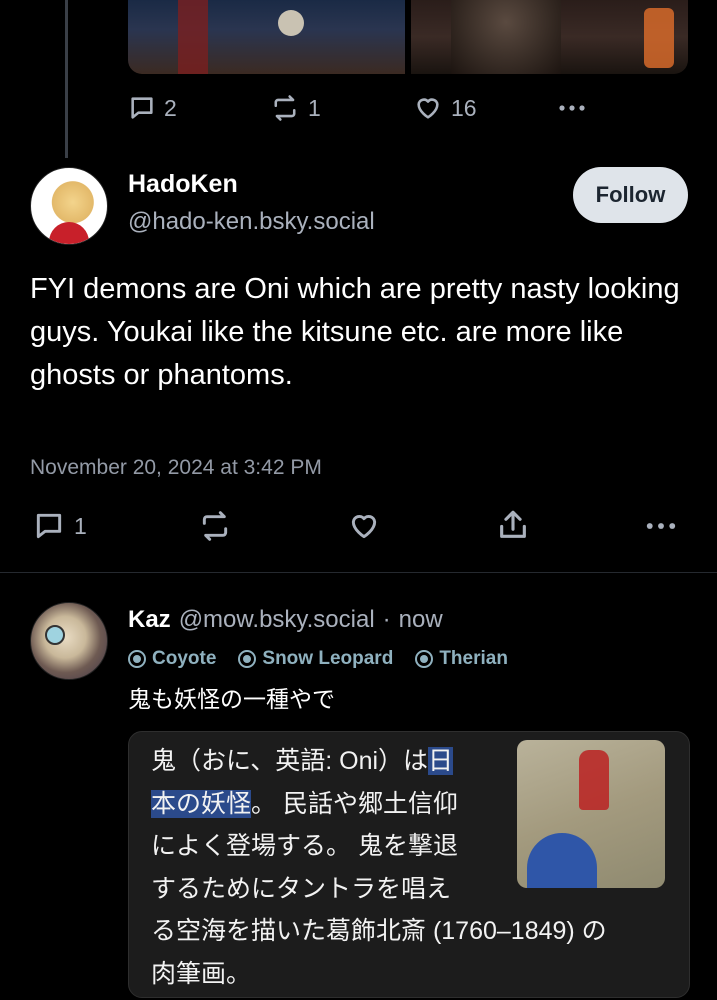 The image size is (717, 1000). I want to click on divider, so click(358, 572).